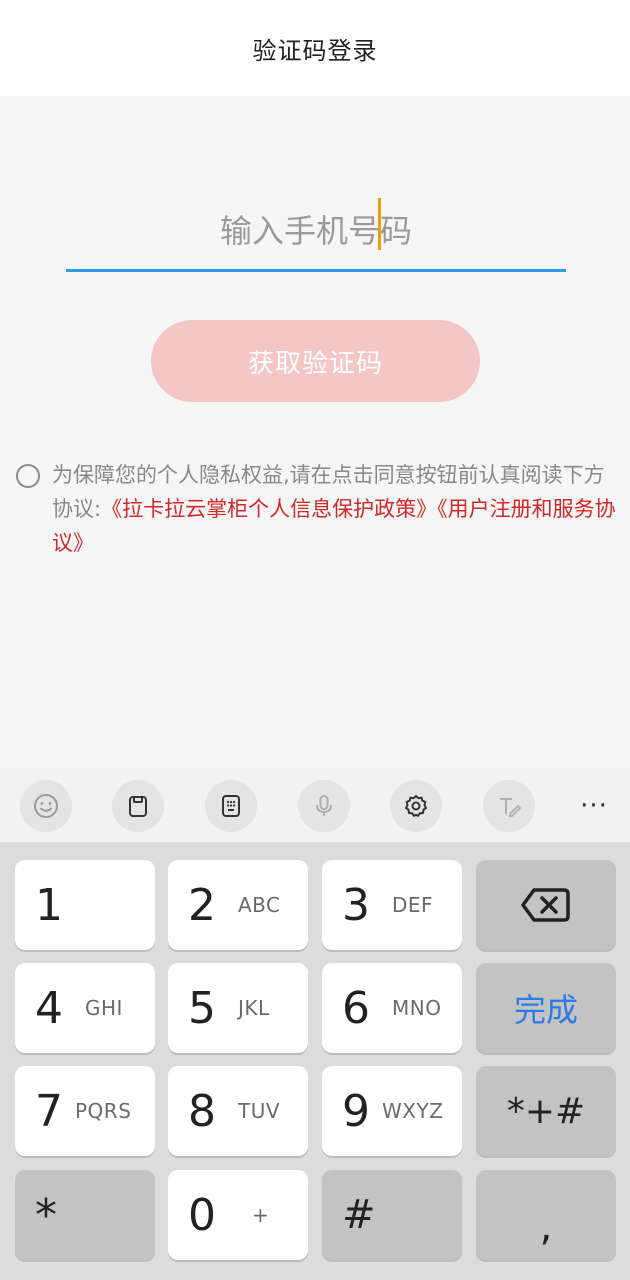  What do you see at coordinates (356, 1111) in the screenshot?
I see `key-number: 9` at bounding box center [356, 1111].